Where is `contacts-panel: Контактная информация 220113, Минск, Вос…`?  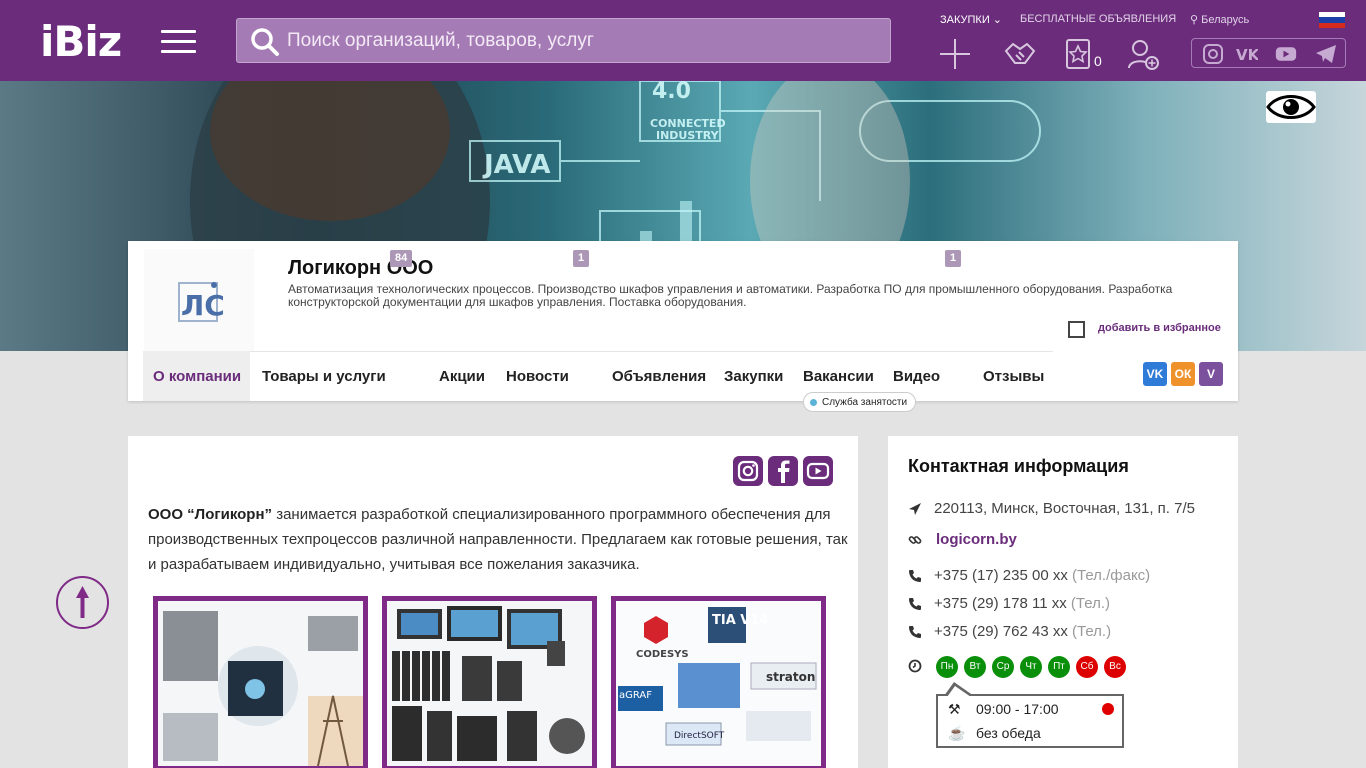
contacts-panel: Контактная информация 220113, Минск, Вос… is located at coordinates (1063, 602).